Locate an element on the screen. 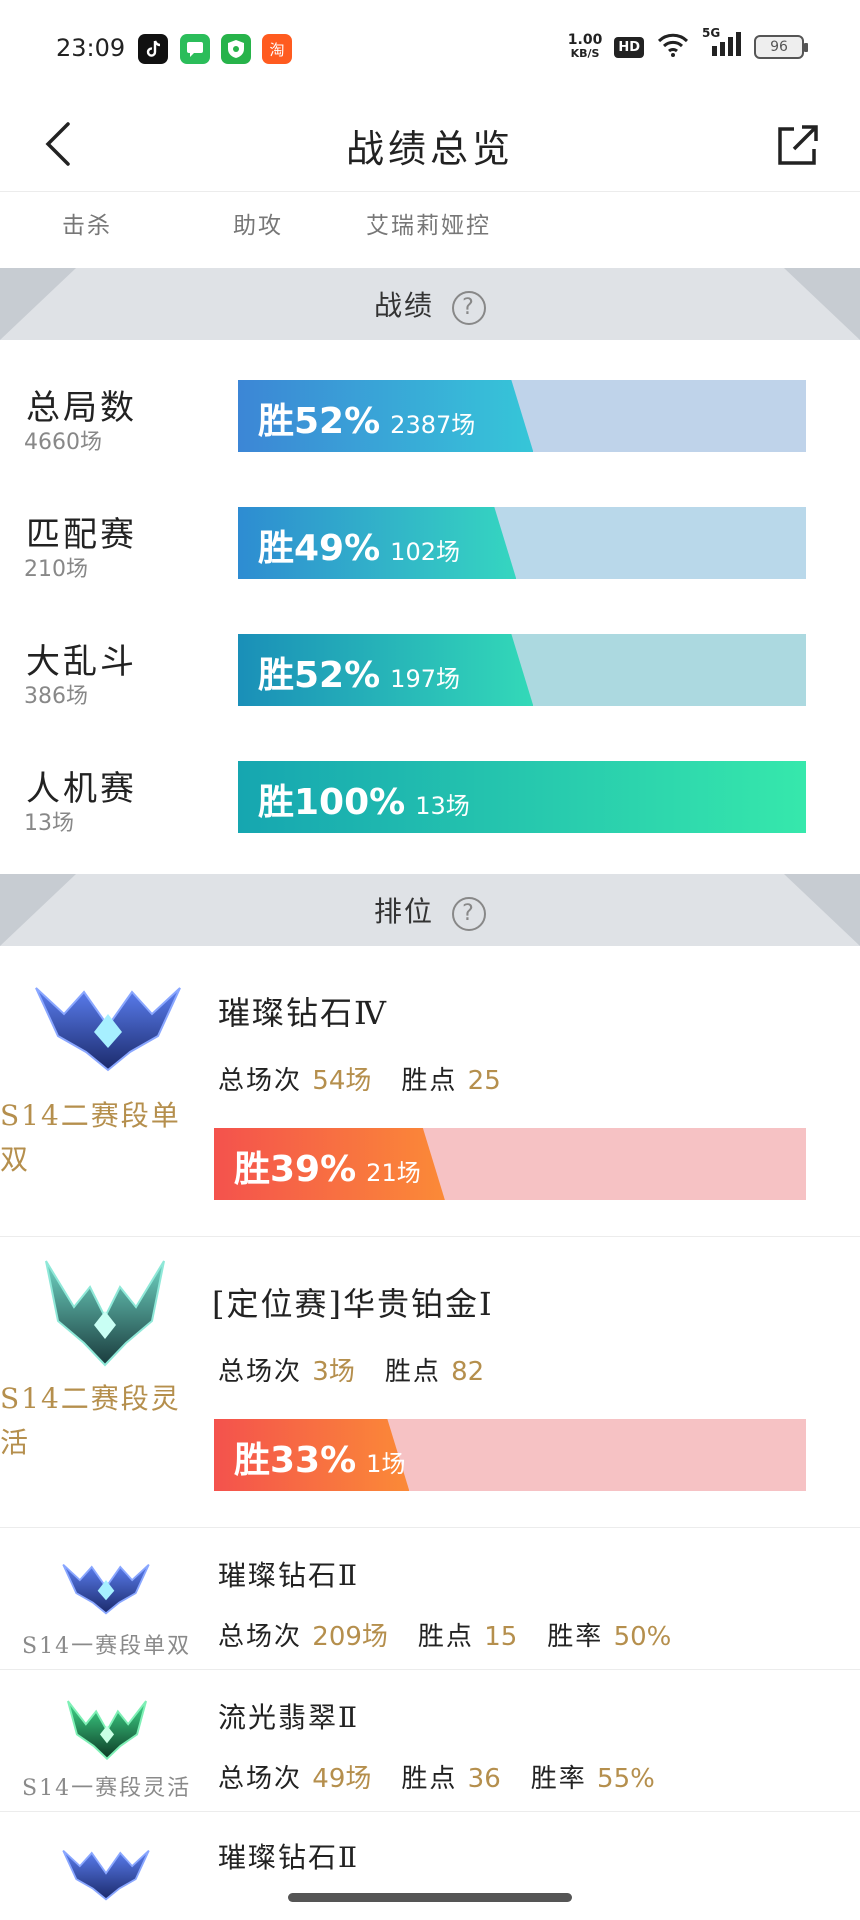  total-value: 54场 is located at coordinates (342, 1081).